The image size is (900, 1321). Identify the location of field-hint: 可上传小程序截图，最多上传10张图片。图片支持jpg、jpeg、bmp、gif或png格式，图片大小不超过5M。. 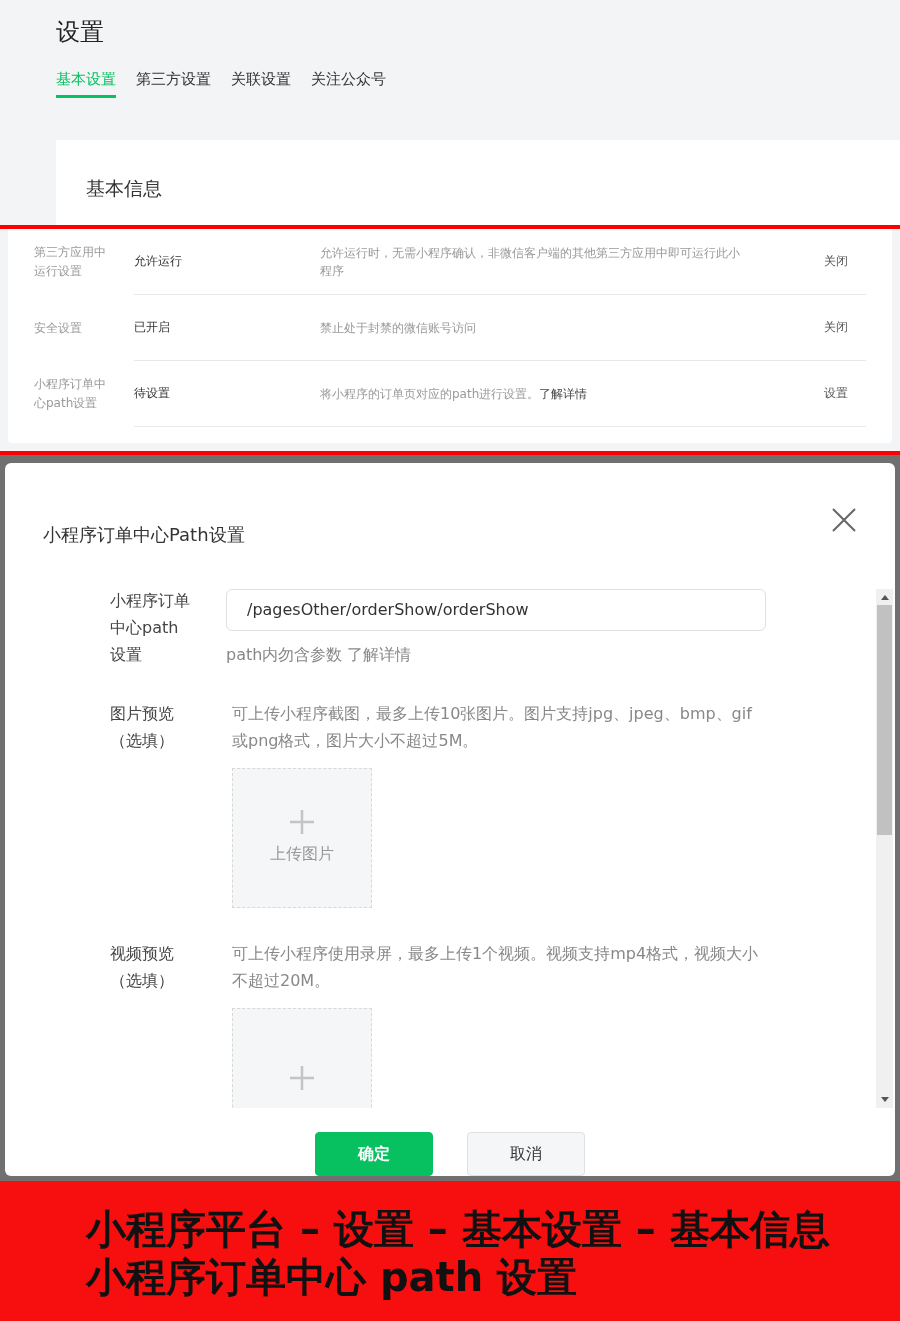
(493, 727).